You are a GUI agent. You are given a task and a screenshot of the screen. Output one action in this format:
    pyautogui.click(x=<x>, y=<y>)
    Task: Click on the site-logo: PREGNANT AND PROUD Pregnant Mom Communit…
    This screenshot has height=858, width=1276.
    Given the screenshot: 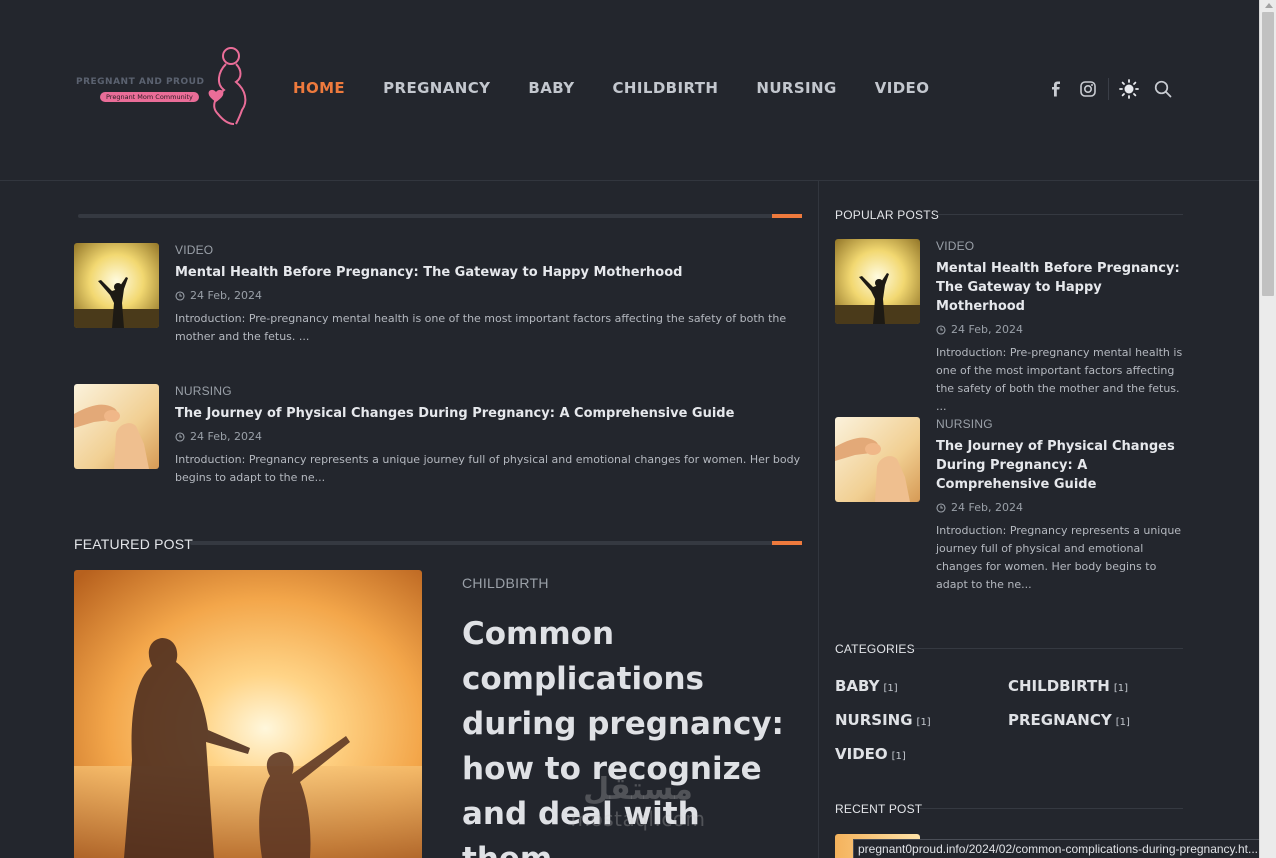 What is the action you would take?
    pyautogui.click(x=162, y=86)
    